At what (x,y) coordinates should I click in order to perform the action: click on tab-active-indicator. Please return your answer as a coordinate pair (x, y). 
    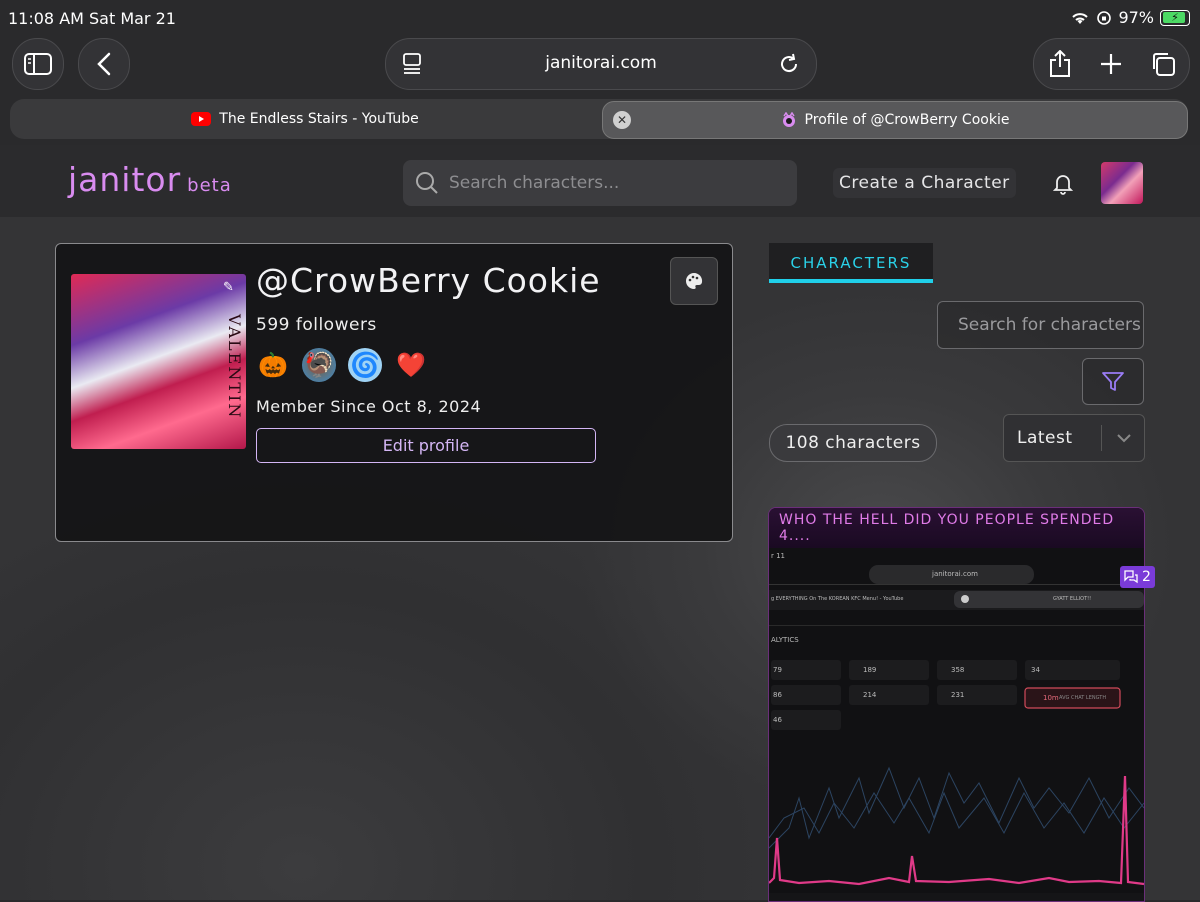
    Looking at the image, I should click on (851, 281).